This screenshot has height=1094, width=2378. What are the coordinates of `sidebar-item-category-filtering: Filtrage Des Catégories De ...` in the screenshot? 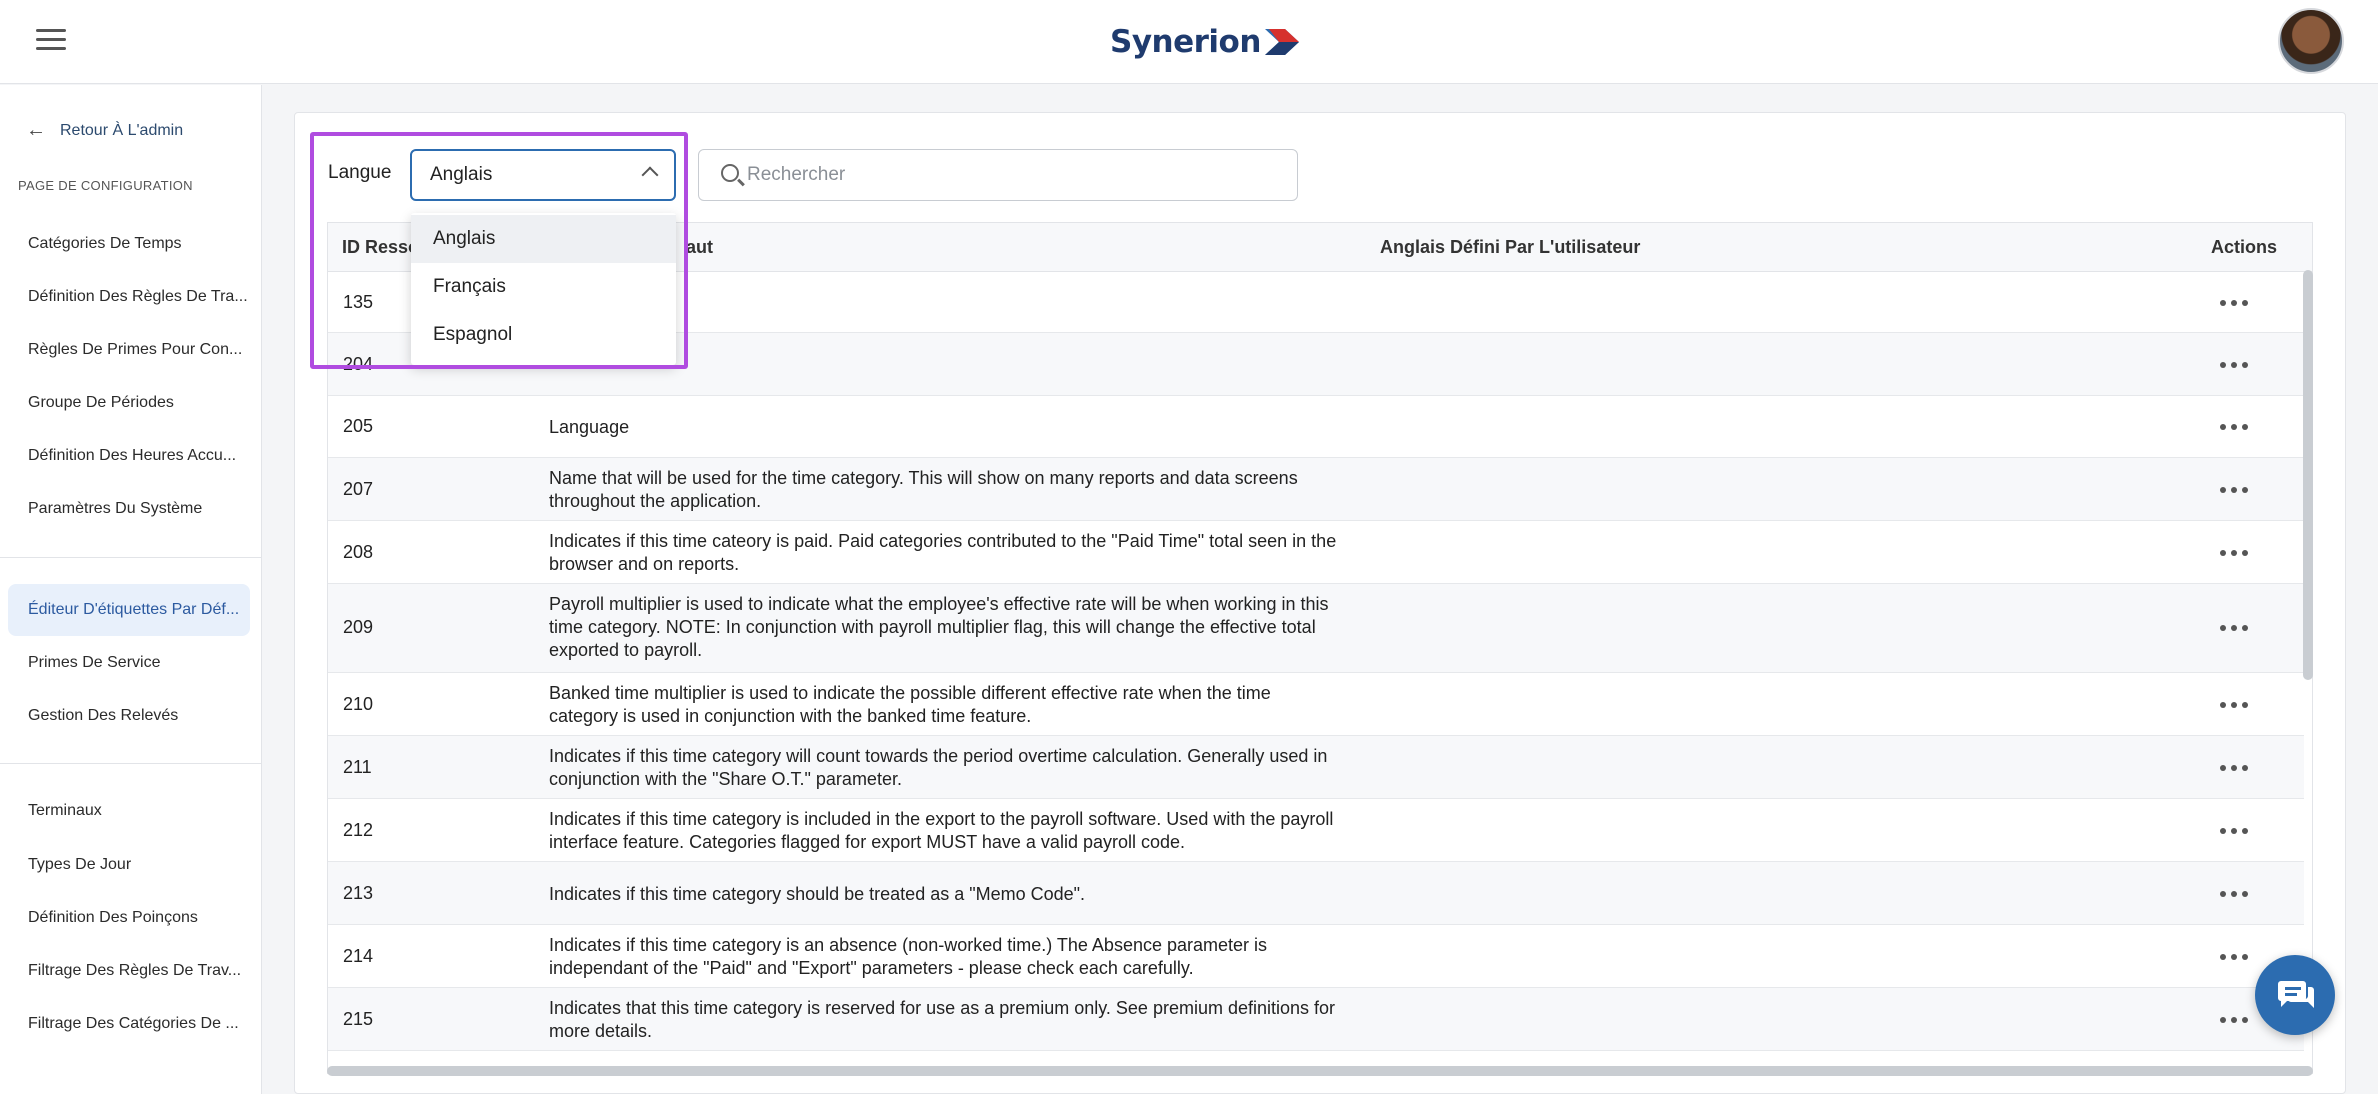 It's located at (129, 1024).